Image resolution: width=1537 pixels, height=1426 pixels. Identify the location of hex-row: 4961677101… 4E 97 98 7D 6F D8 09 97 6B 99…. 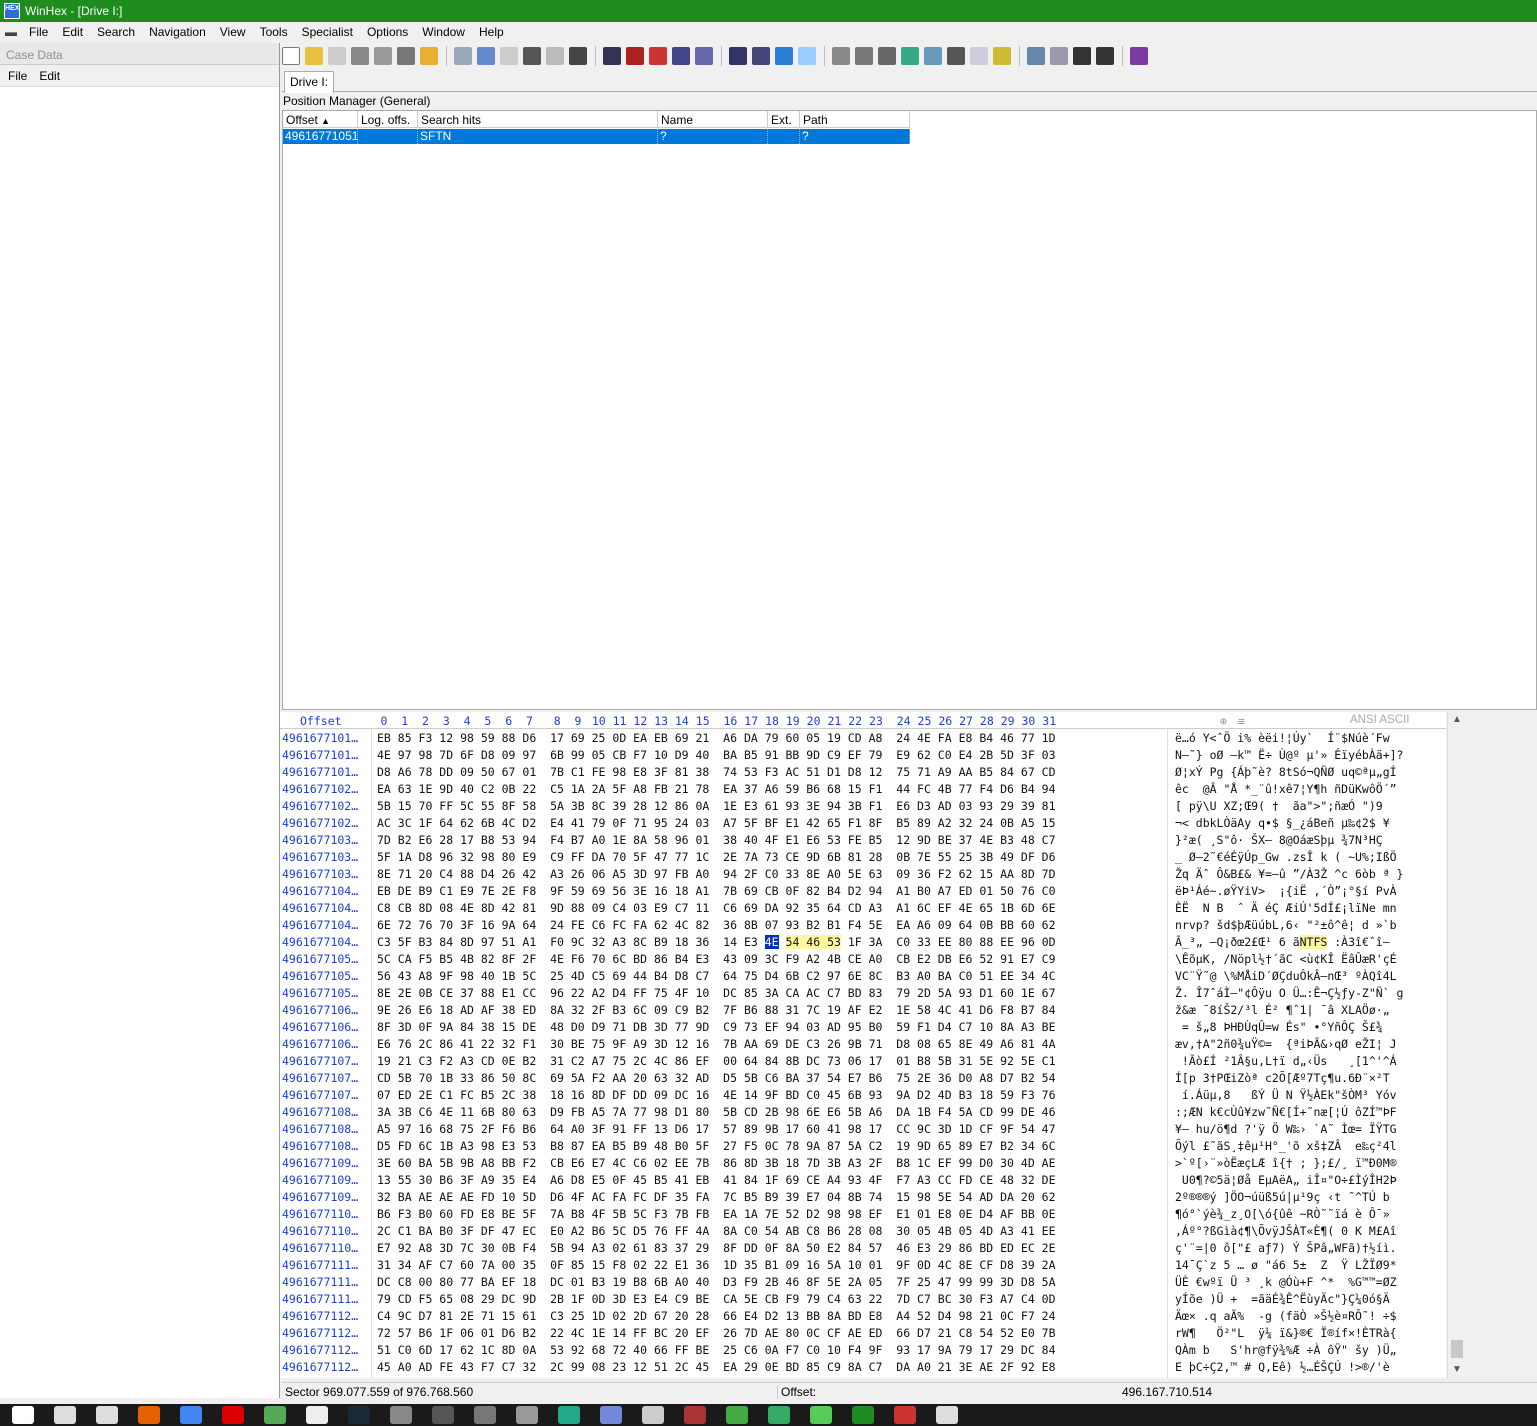
(863, 755).